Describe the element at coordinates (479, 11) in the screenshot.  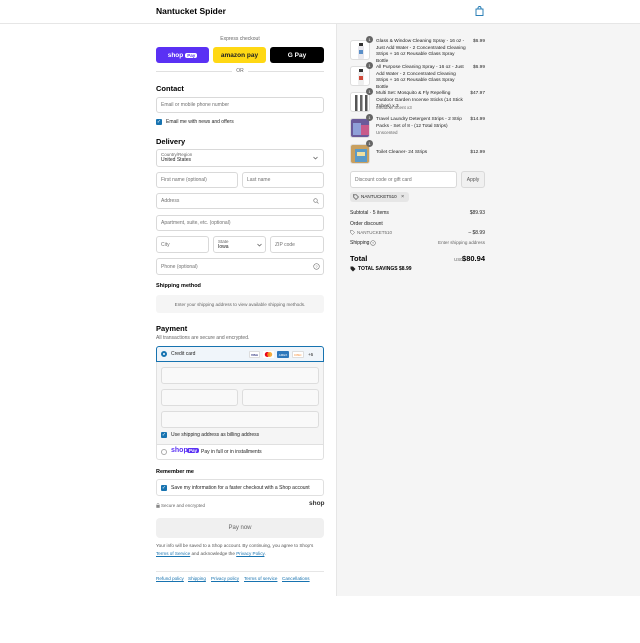
I see `bag-icon` at that location.